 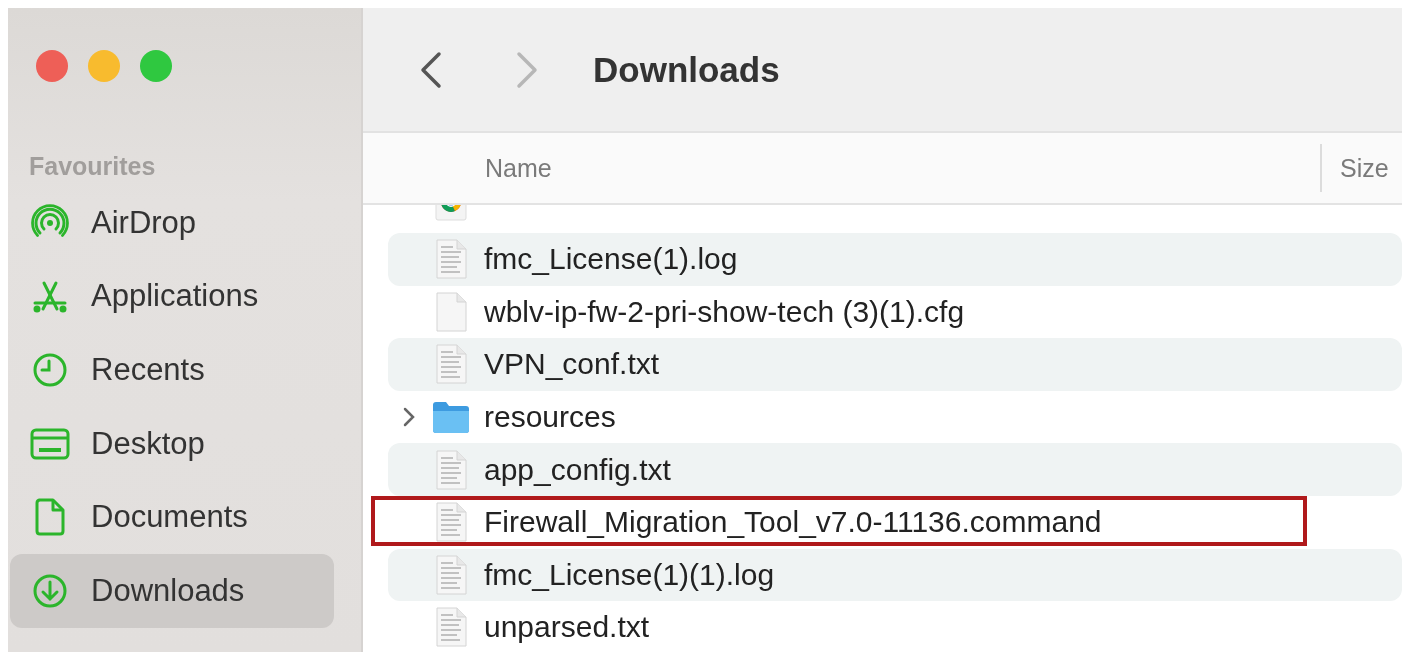 What do you see at coordinates (50, 443) in the screenshot?
I see `desktop-icon` at bounding box center [50, 443].